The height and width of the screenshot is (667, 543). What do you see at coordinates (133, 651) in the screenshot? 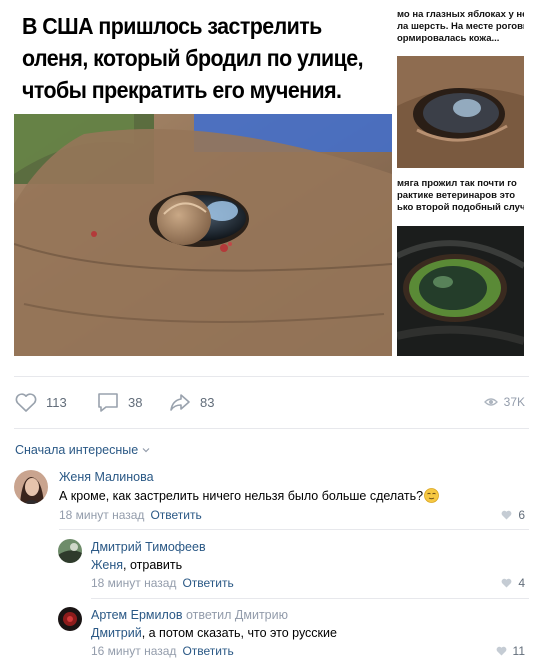
I see `comment-time: 16 минут назад` at bounding box center [133, 651].